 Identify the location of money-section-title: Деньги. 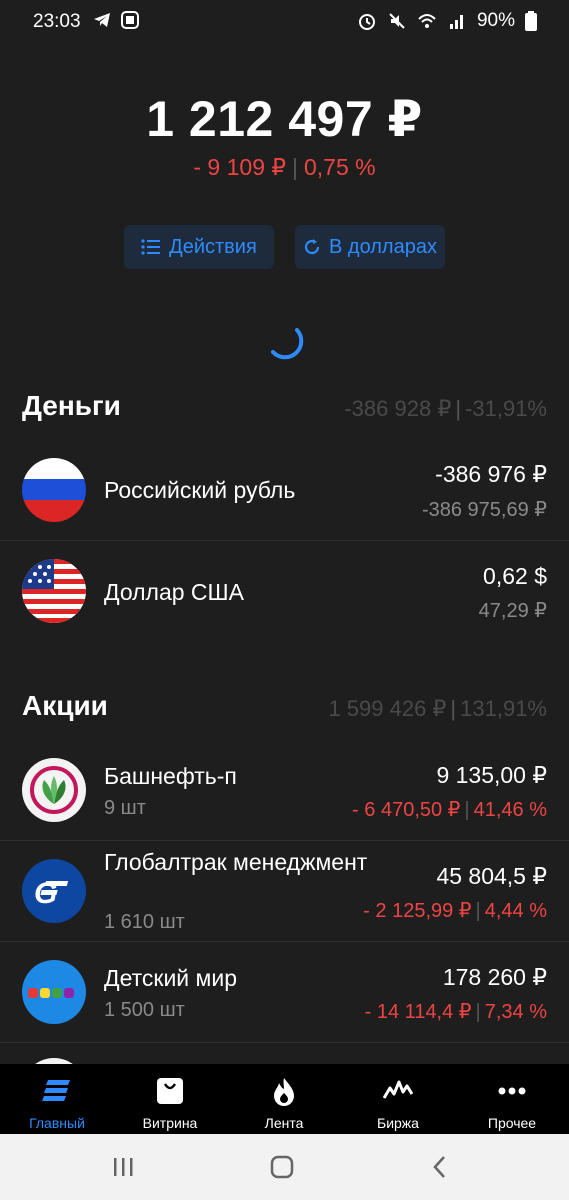
(71, 405).